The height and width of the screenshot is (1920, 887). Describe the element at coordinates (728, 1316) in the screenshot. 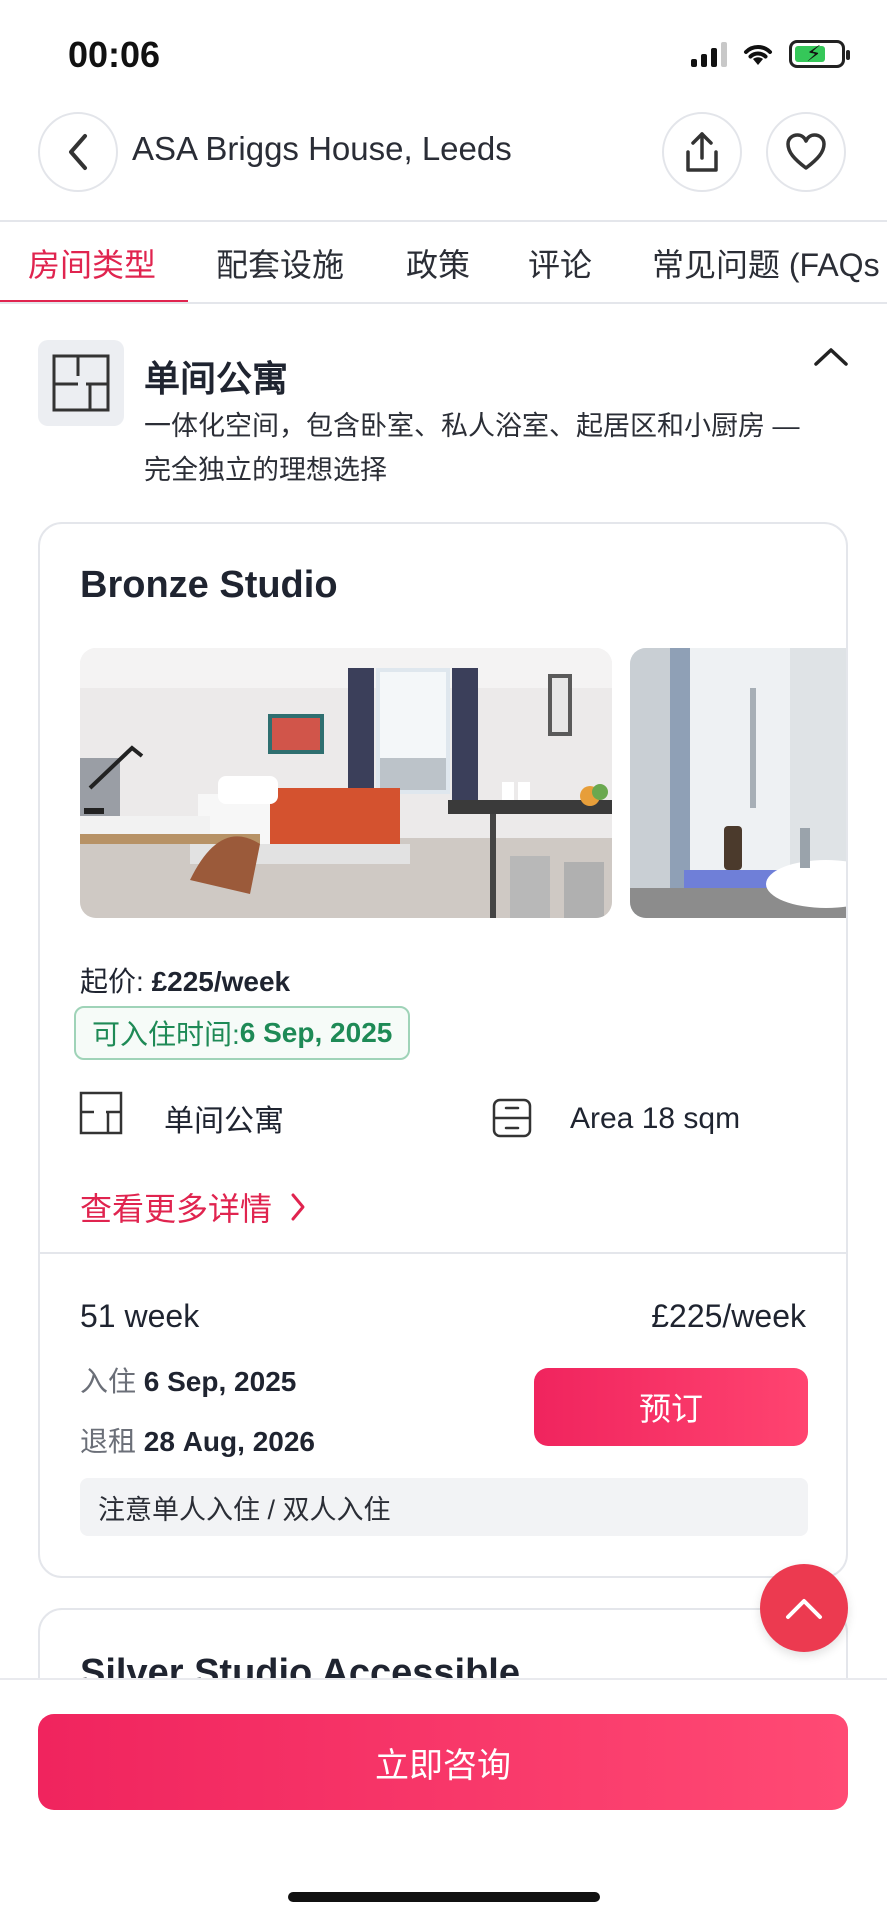

I see `lease-price: £225/week` at that location.